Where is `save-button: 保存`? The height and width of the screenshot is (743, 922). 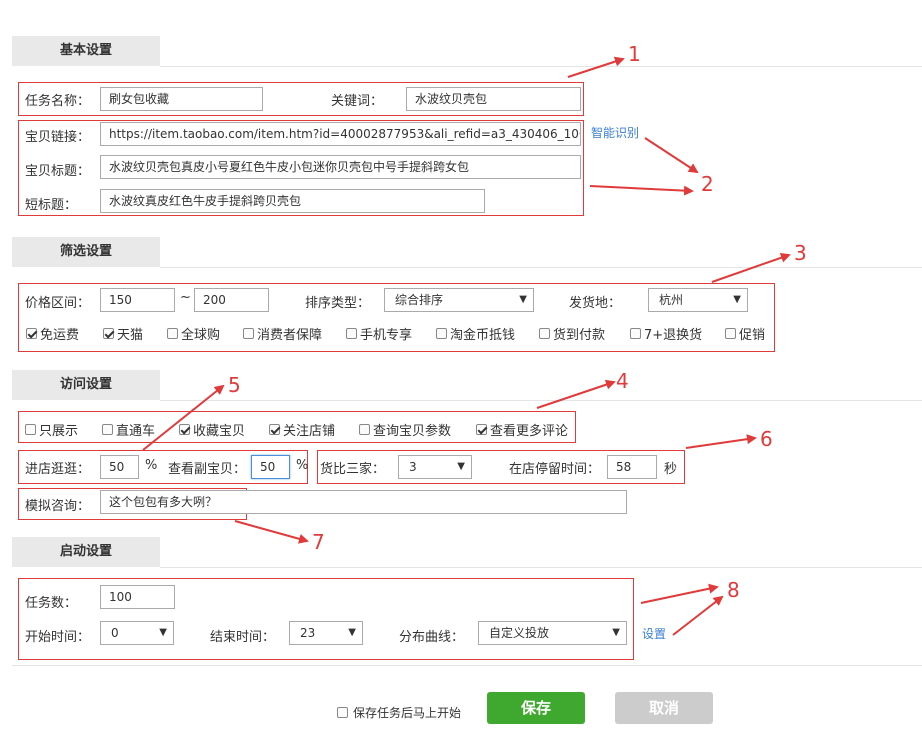 save-button: 保存 is located at coordinates (536, 708).